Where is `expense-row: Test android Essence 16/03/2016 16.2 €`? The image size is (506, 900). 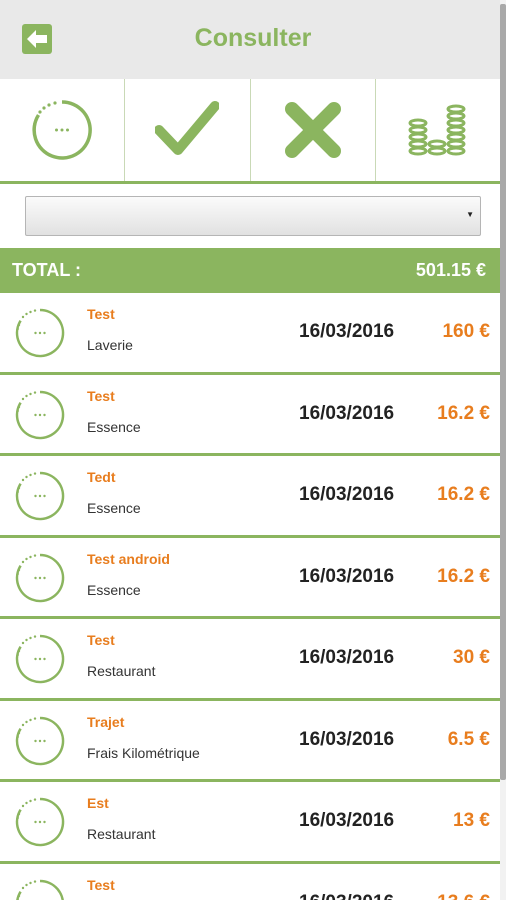 expense-row: Test android Essence 16/03/2016 16.2 € is located at coordinates (250, 578).